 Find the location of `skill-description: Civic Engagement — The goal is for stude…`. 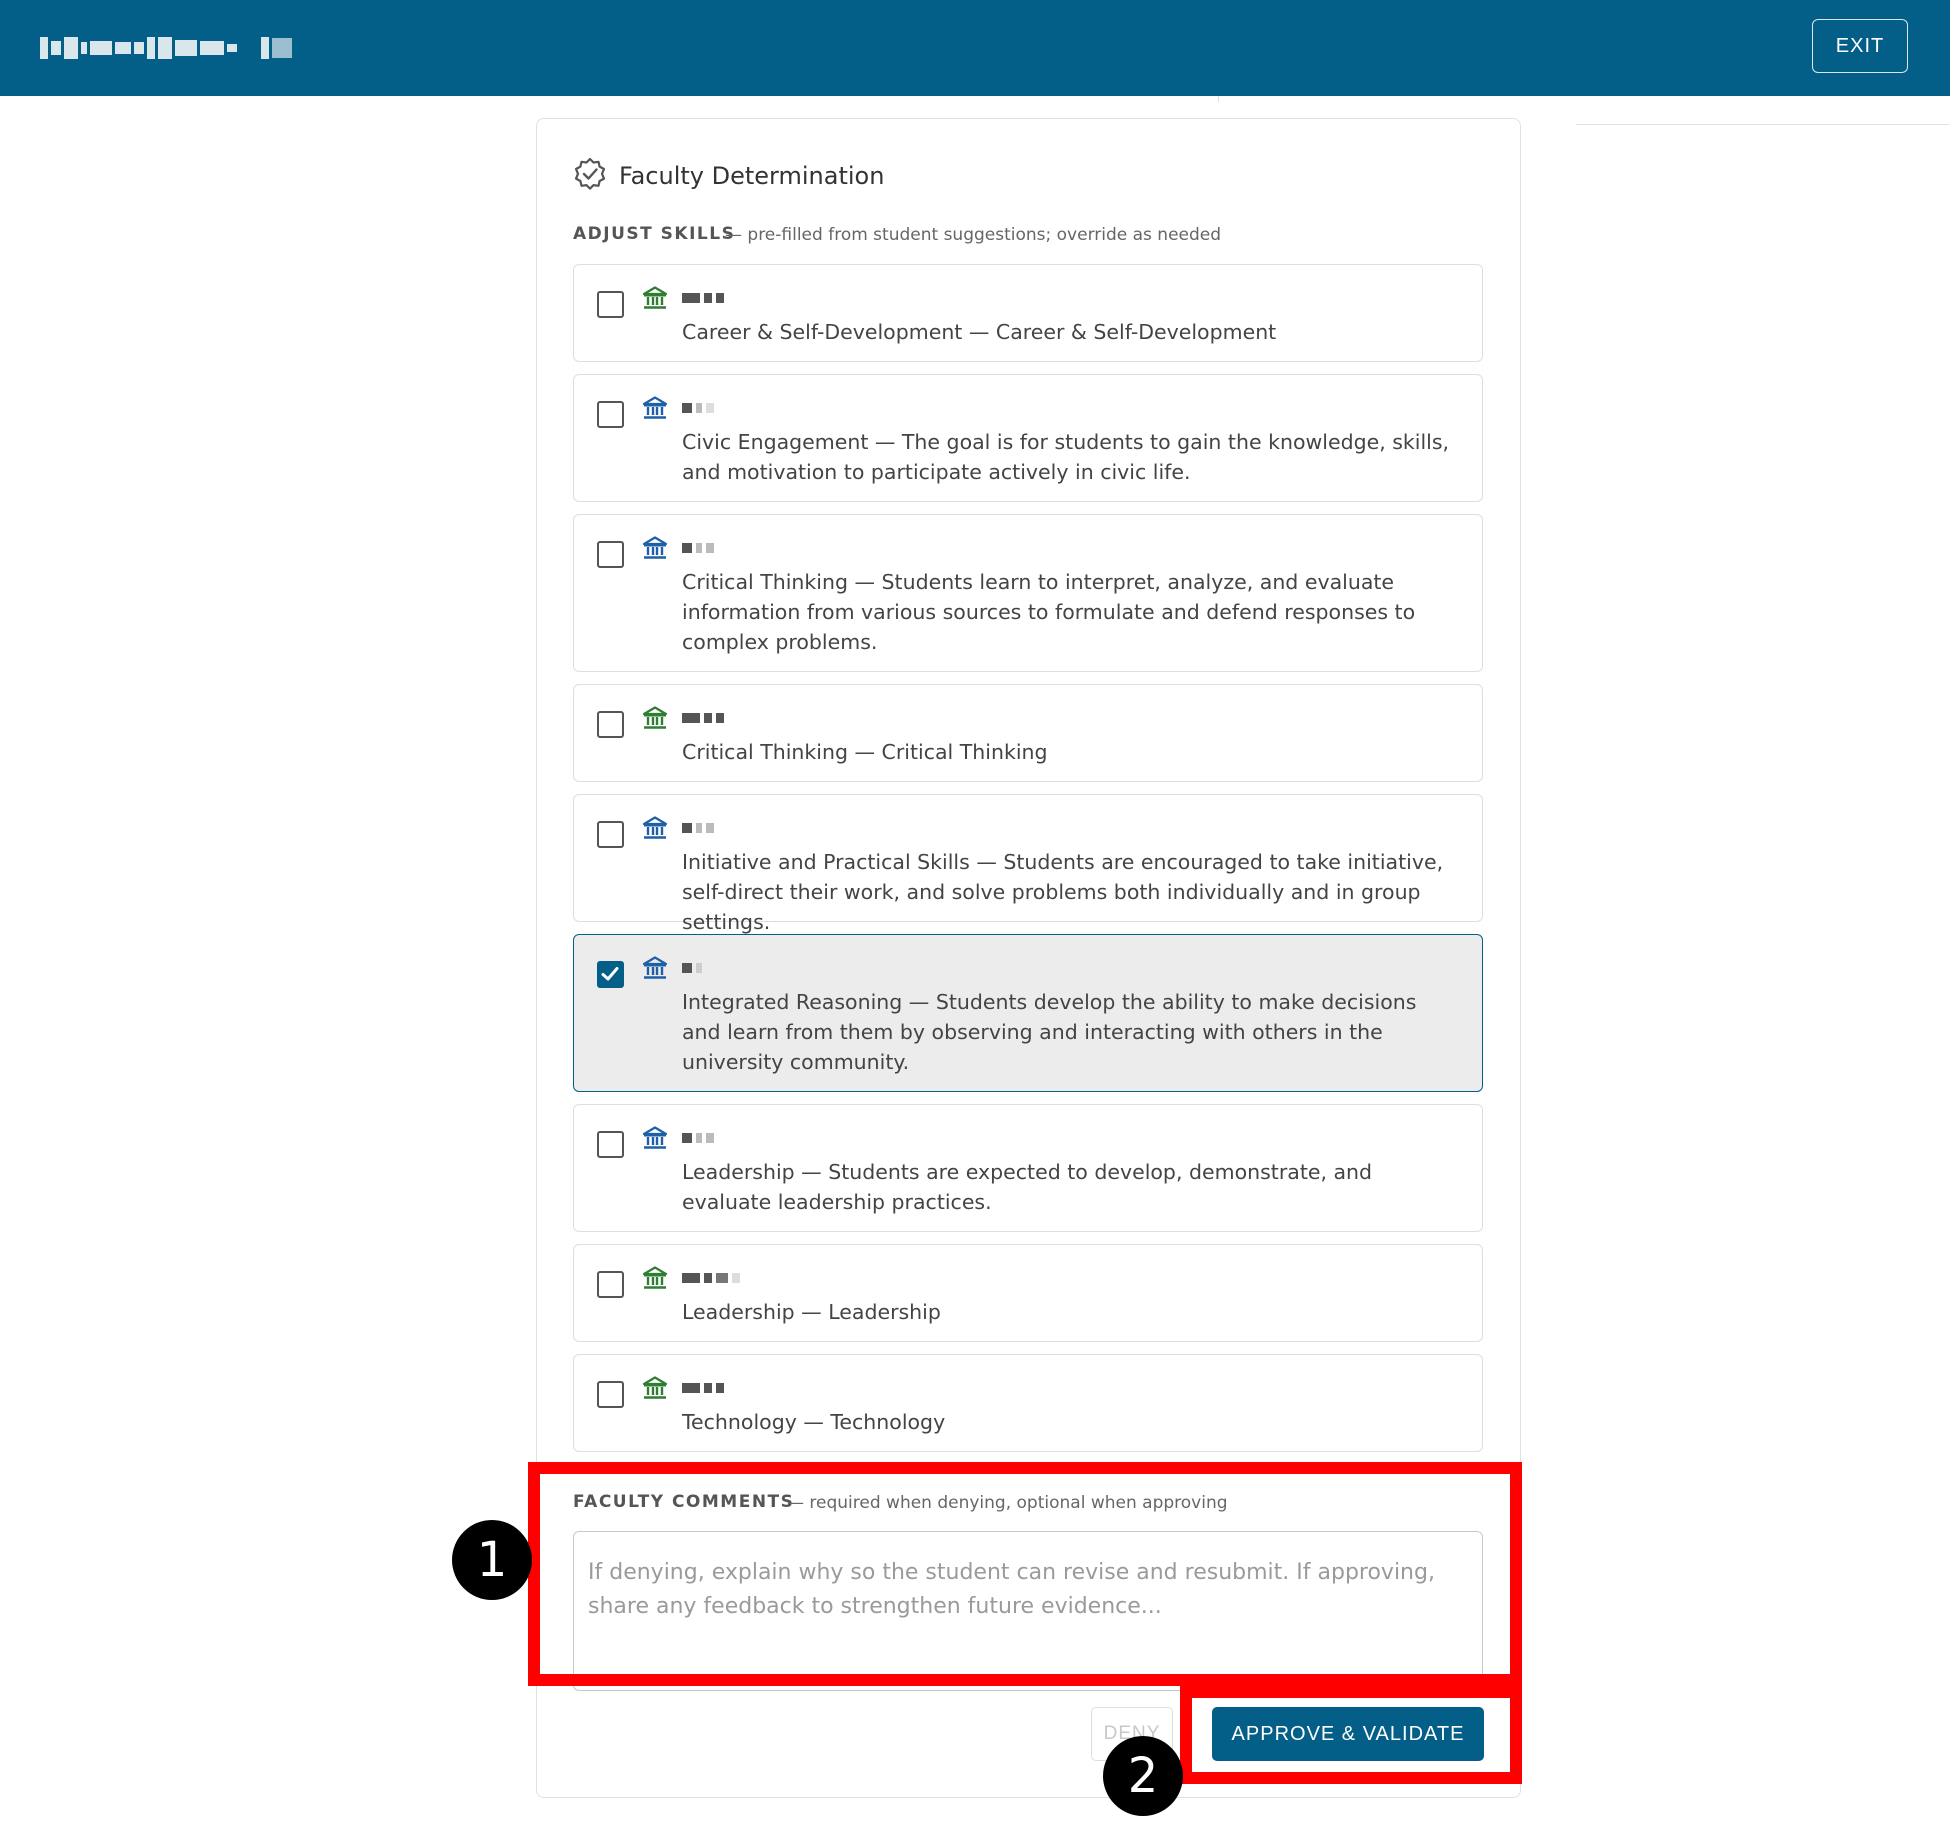

skill-description: Civic Engagement — The goal is for stude… is located at coordinates (1066, 457).